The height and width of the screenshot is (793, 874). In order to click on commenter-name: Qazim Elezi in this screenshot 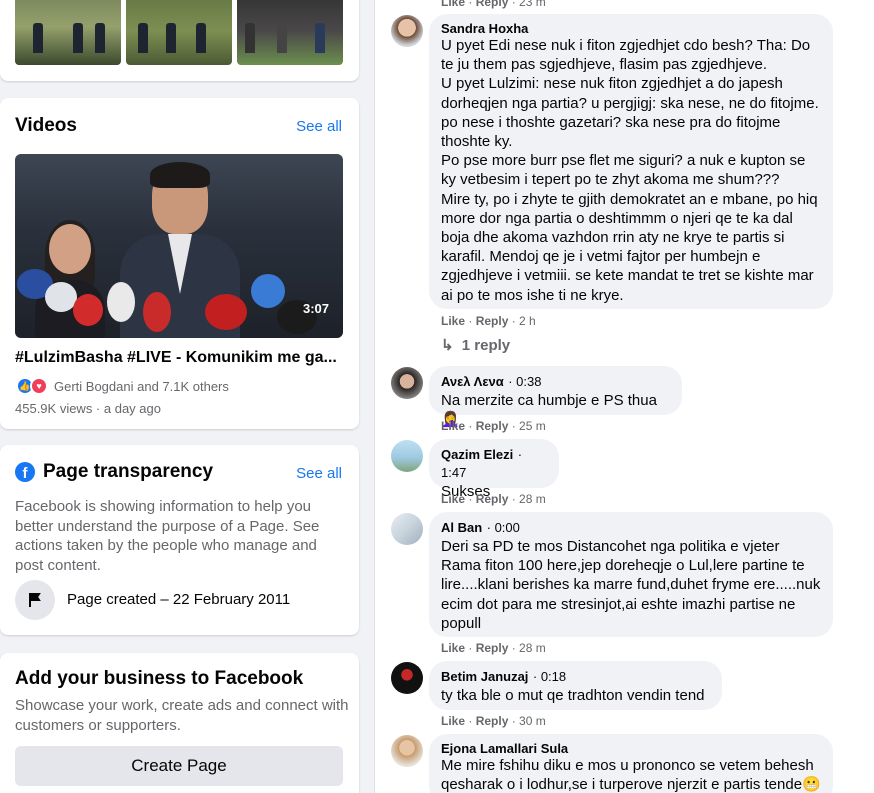, I will do `click(477, 454)`.